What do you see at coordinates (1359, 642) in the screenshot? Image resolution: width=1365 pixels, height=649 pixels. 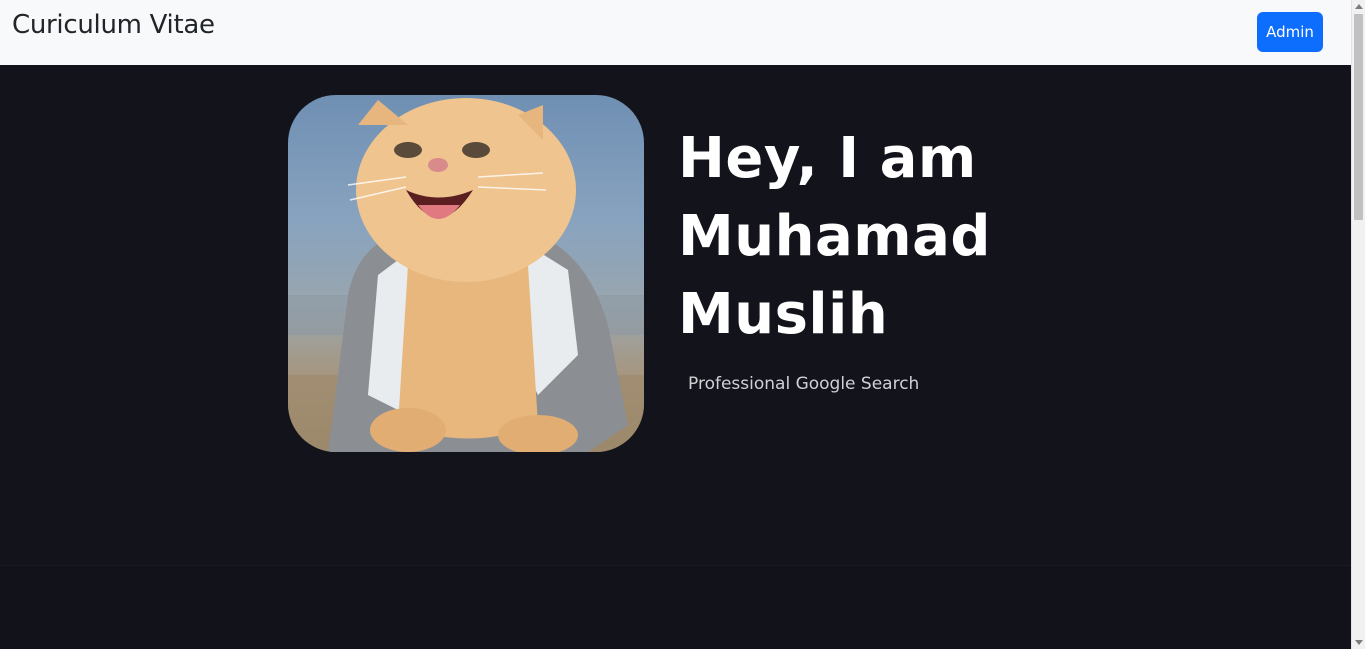 I see `chevron-down-icon` at bounding box center [1359, 642].